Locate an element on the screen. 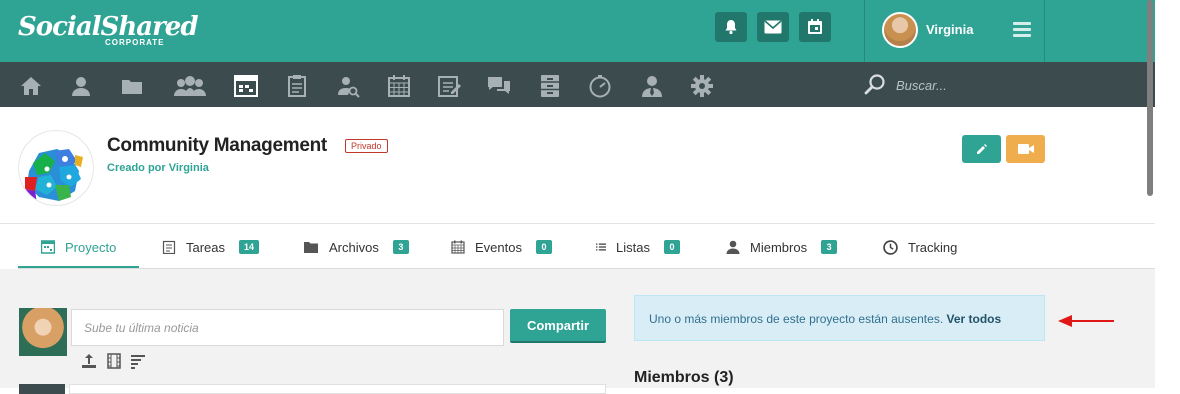  calendar-grid-icon is located at coordinates (399, 86).